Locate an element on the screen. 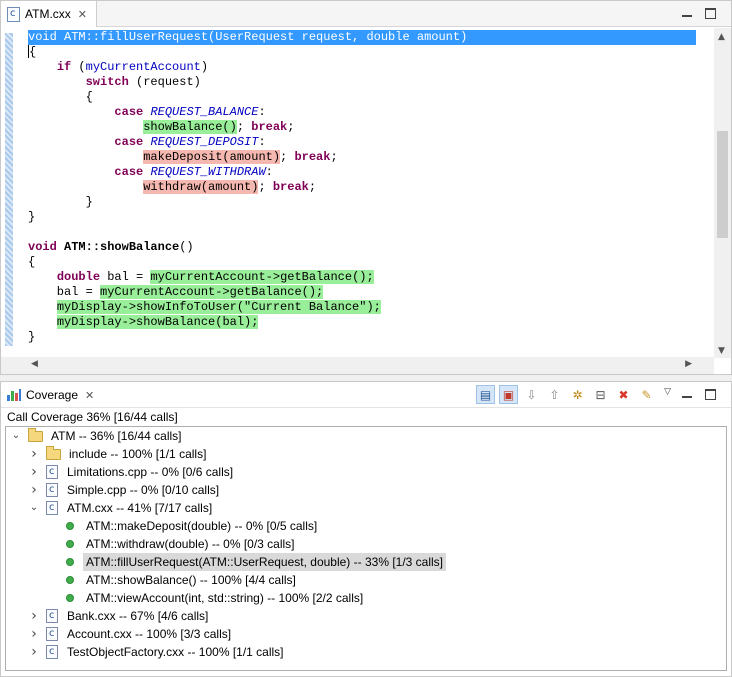 Image resolution: width=732 pixels, height=677 pixels. tree-function-item: ATM::showBalance() -- 100% [4/4 calls] is located at coordinates (172, 580).